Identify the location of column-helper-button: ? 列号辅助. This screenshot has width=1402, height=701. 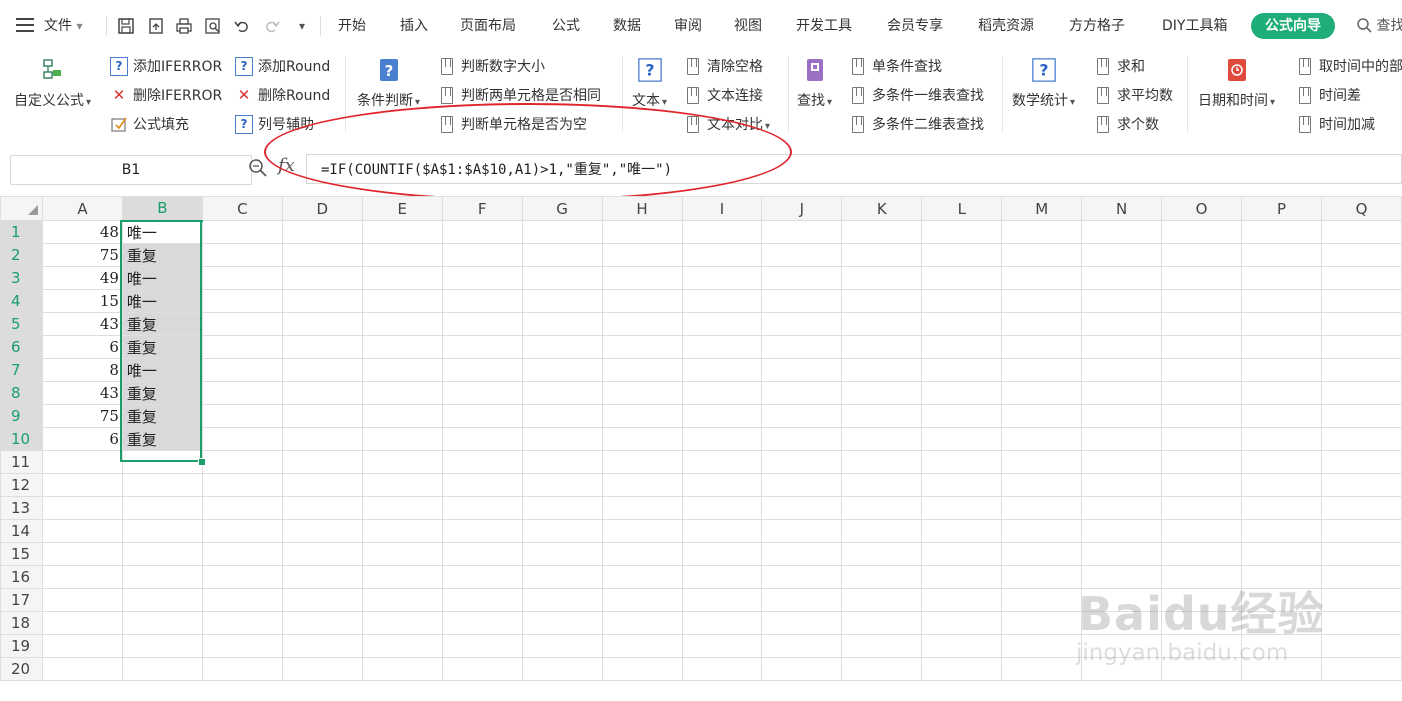
(274, 124).